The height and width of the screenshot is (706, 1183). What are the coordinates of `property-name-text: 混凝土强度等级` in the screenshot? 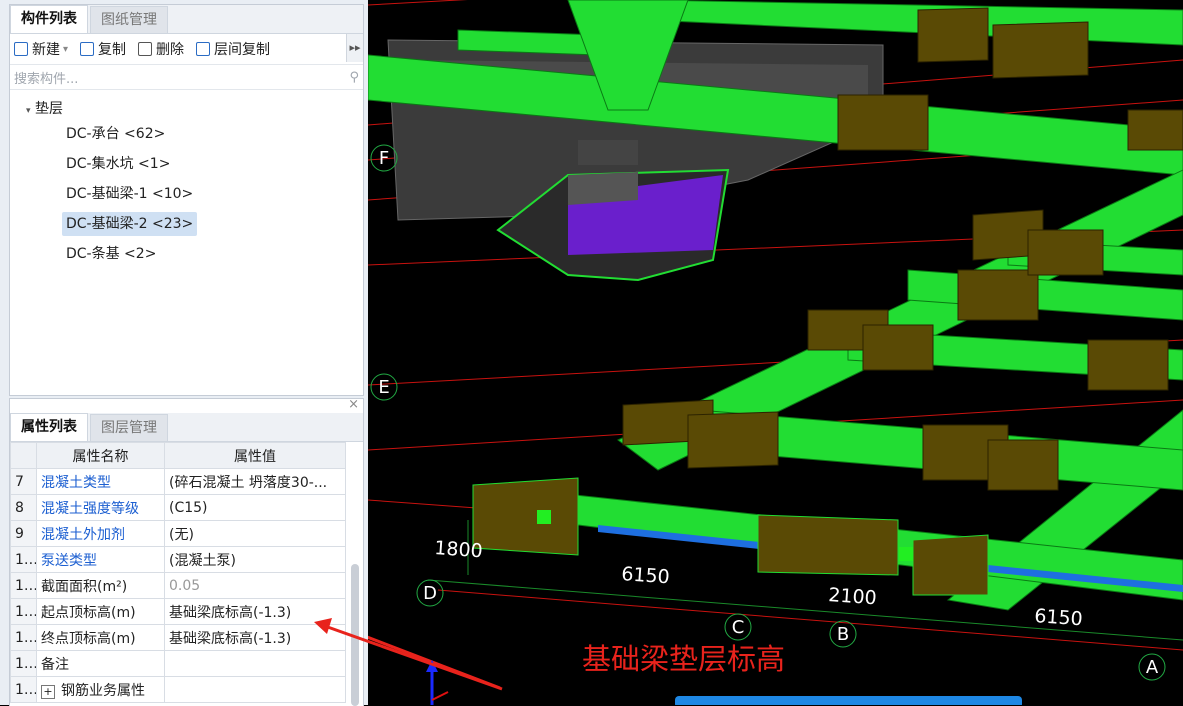 It's located at (90, 508).